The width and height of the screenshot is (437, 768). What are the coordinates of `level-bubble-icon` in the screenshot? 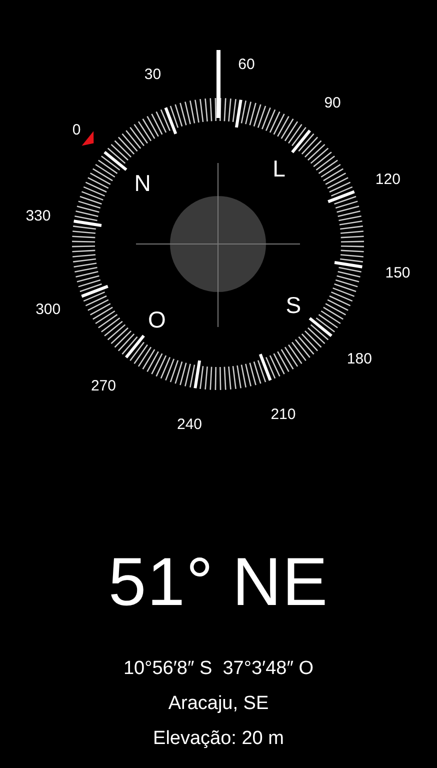 It's located at (218, 244).